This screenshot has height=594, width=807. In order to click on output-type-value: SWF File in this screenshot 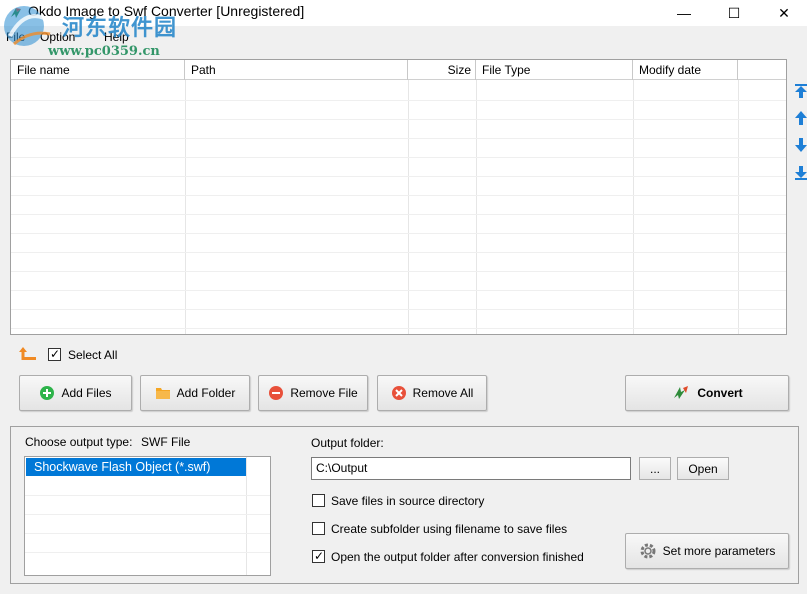, I will do `click(166, 442)`.